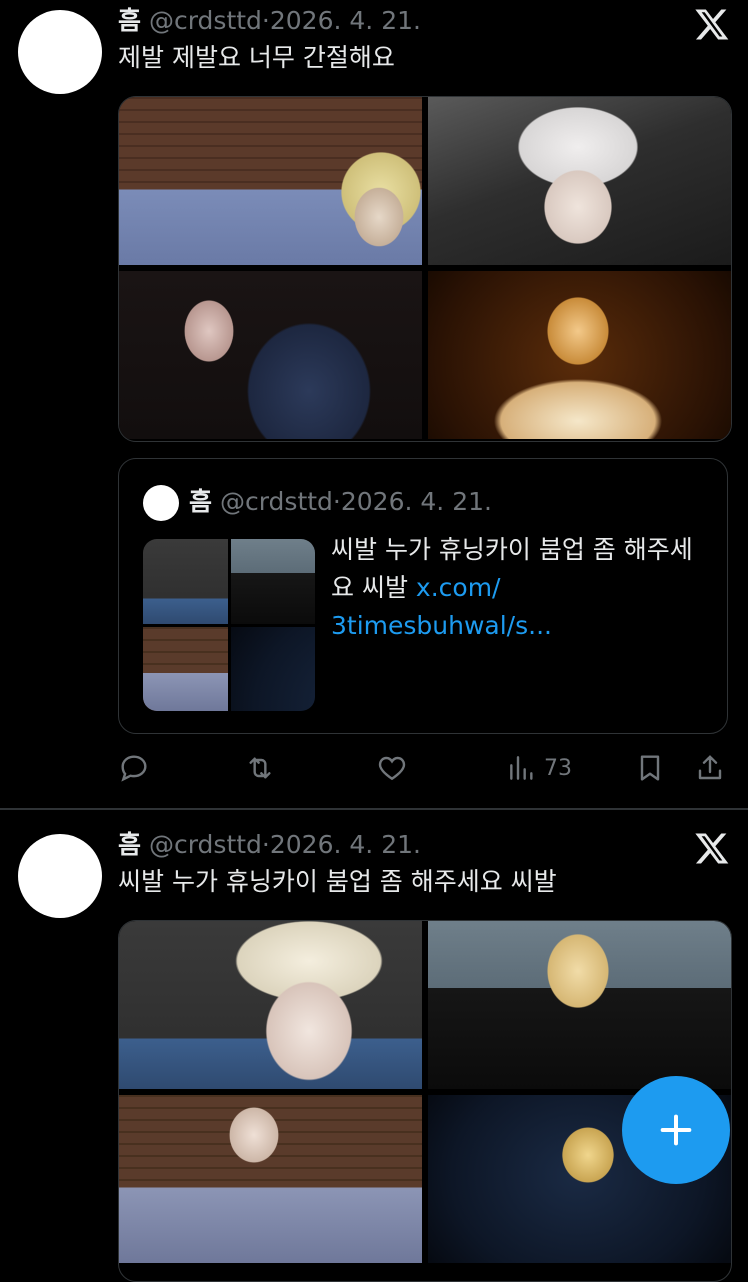 This screenshot has width=748, height=1282. I want to click on action-bar: 73, so click(424, 768).